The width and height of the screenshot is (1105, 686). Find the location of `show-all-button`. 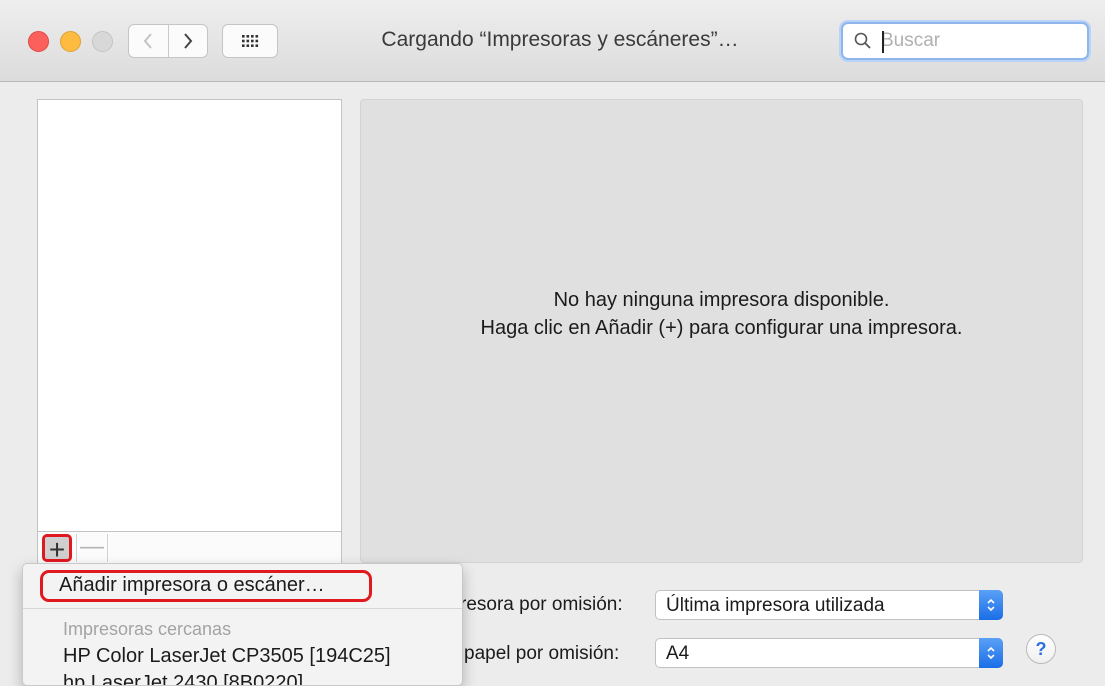

show-all-button is located at coordinates (250, 41).